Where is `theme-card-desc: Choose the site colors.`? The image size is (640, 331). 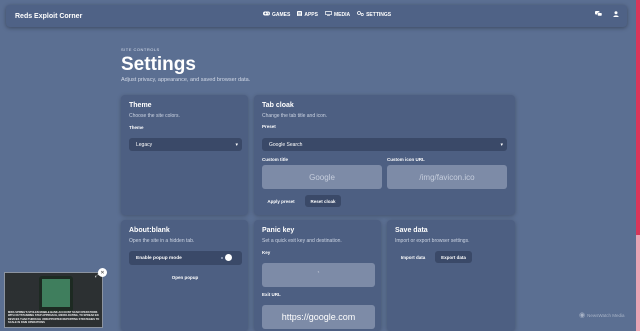
theme-card-desc: Choose the site colors. is located at coordinates (154, 116).